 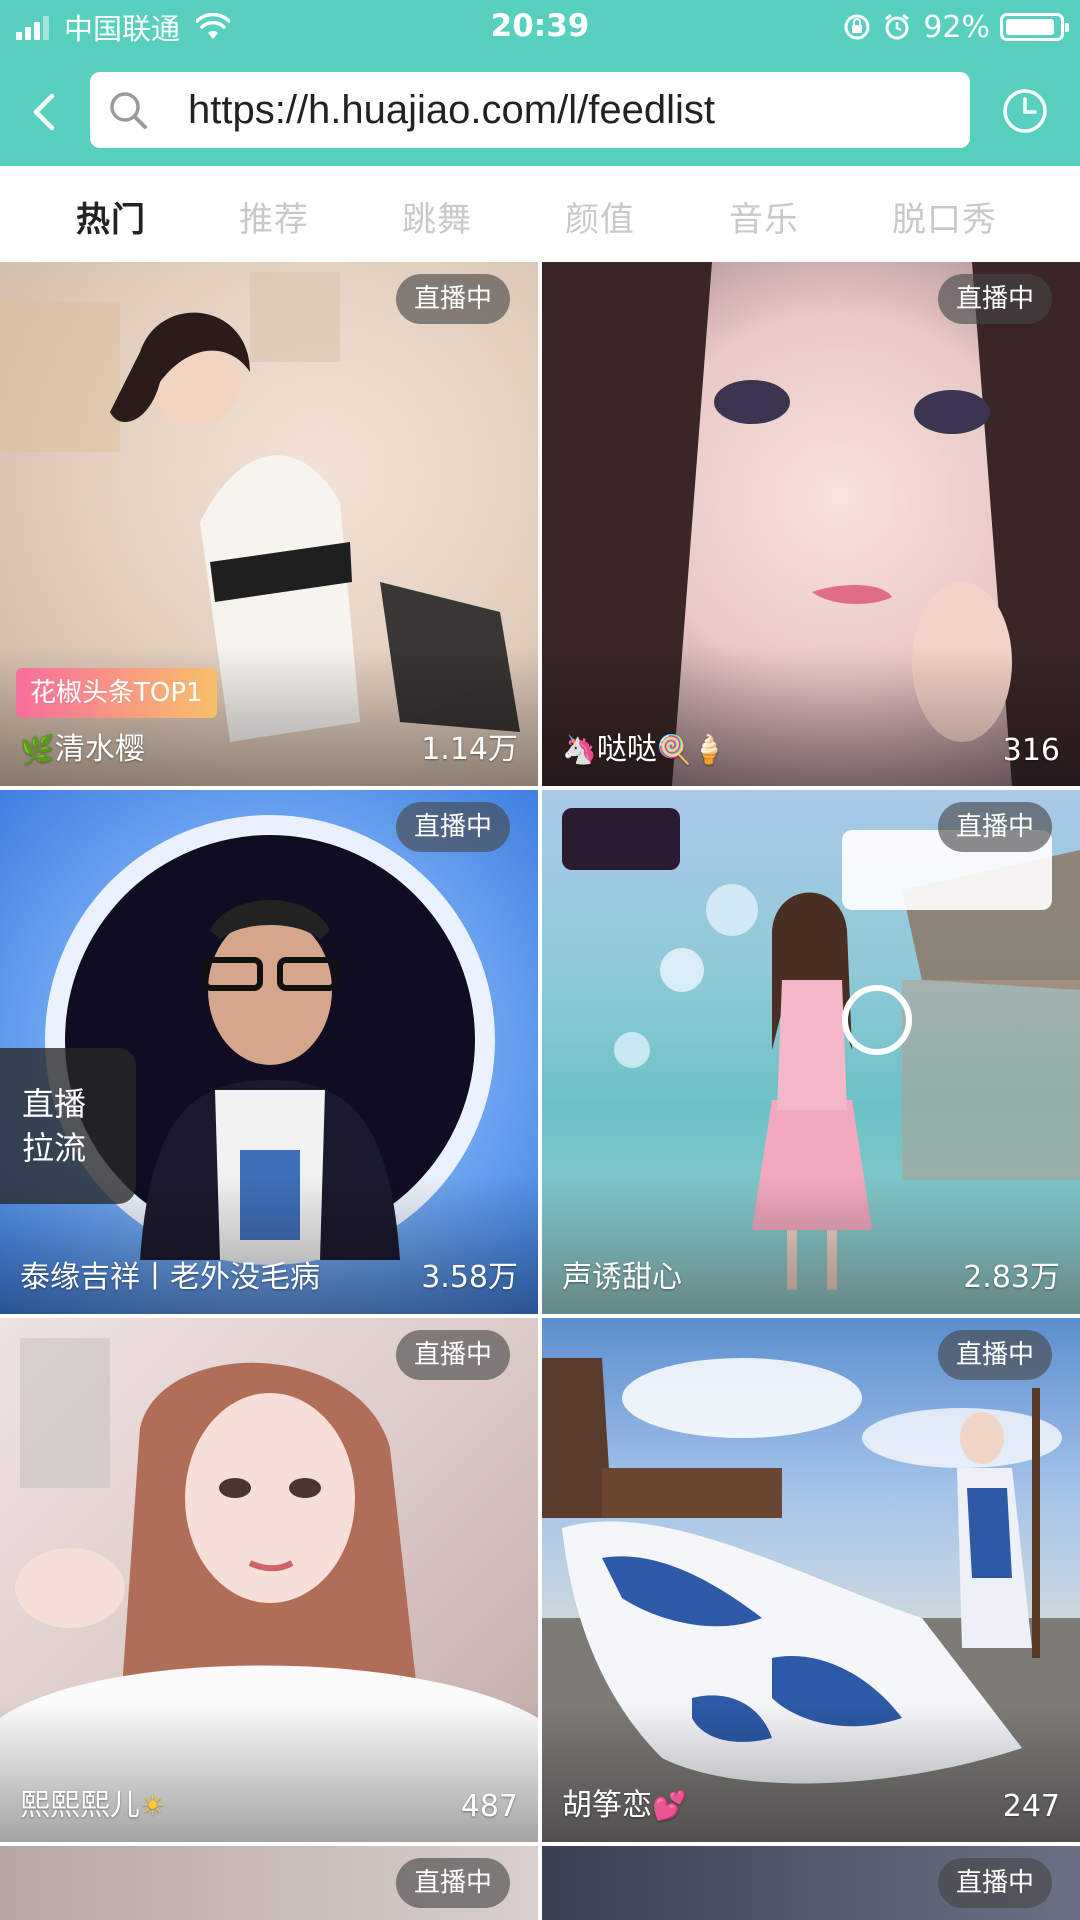 What do you see at coordinates (128, 110) in the screenshot?
I see `search-icon` at bounding box center [128, 110].